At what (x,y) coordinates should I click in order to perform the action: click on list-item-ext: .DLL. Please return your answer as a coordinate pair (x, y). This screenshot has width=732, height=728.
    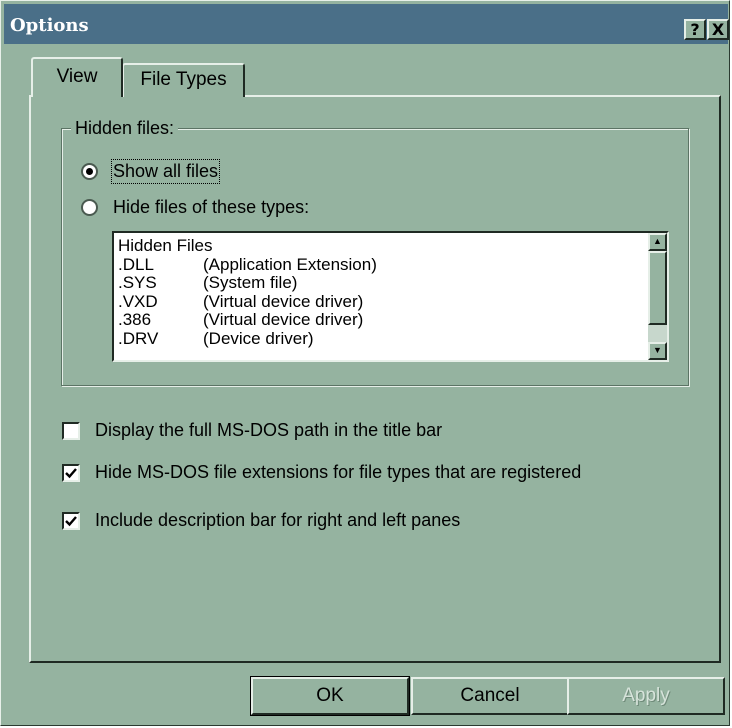
    Looking at the image, I should click on (136, 264).